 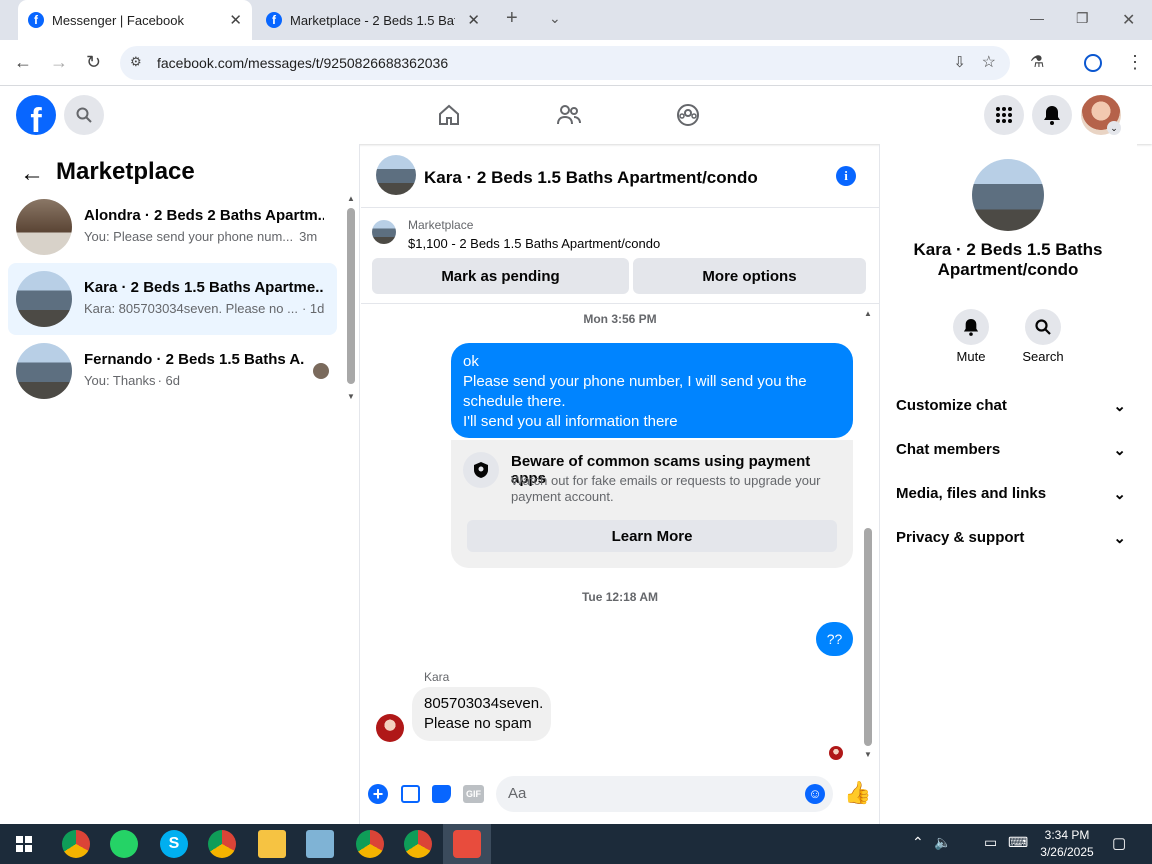 What do you see at coordinates (1114, 128) in the screenshot?
I see `account-chevron-icon: ⌄` at bounding box center [1114, 128].